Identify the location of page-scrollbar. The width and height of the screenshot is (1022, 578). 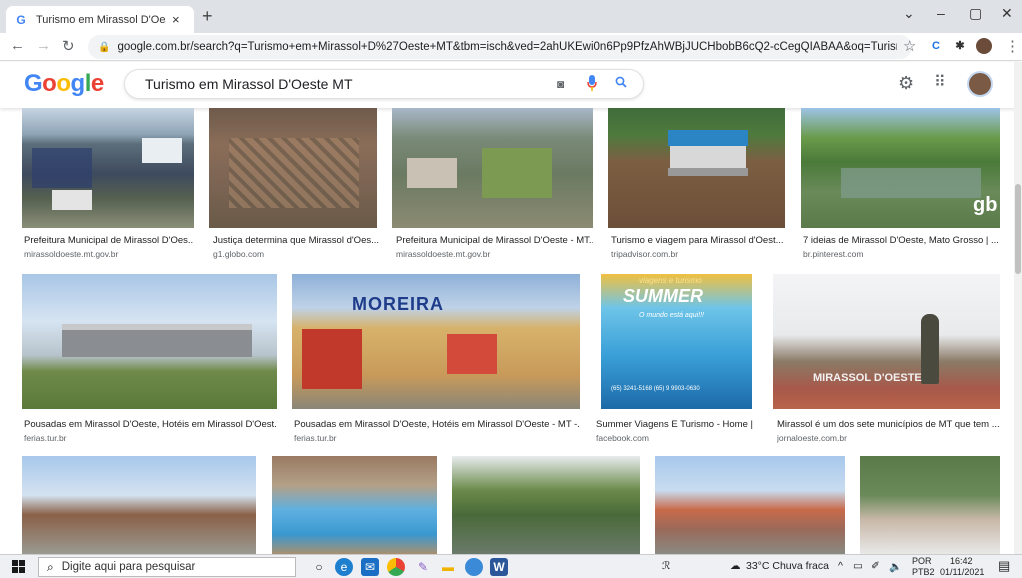
(1018, 308).